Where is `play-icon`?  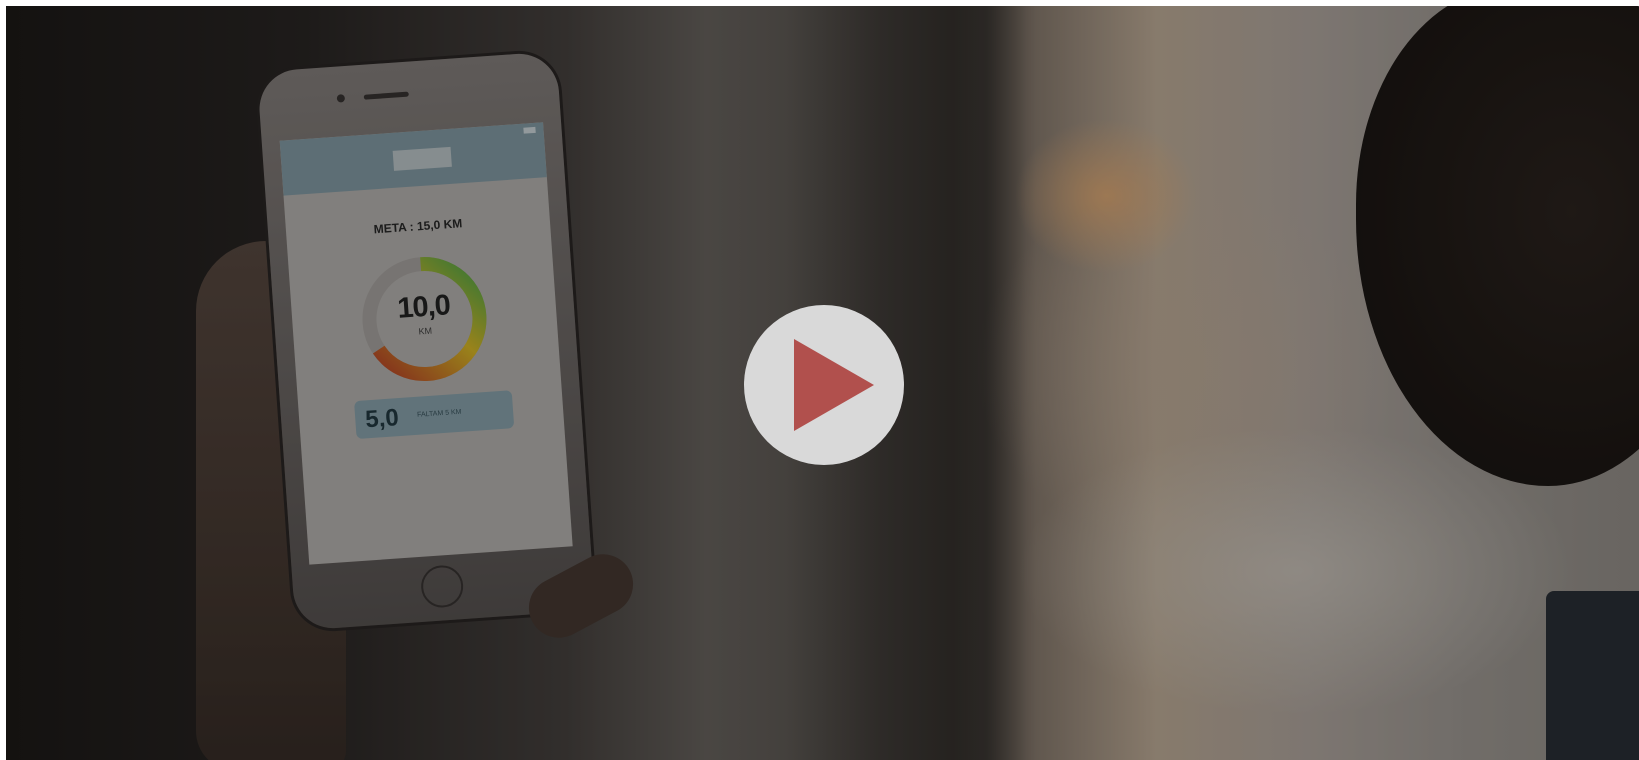
play-icon is located at coordinates (834, 385).